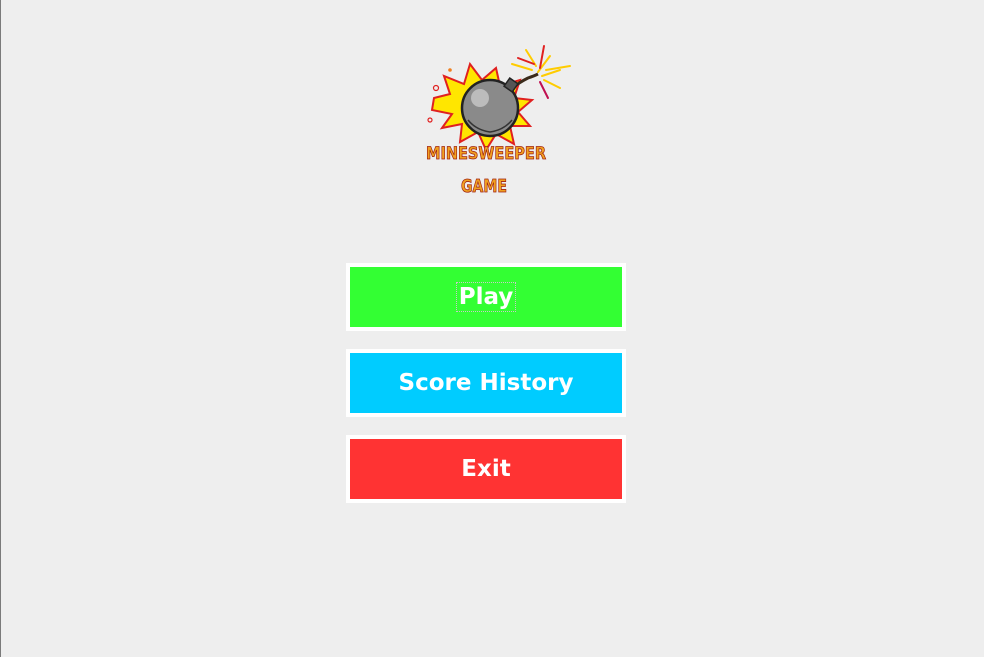  I want to click on play-button-label: Play, so click(486, 297).